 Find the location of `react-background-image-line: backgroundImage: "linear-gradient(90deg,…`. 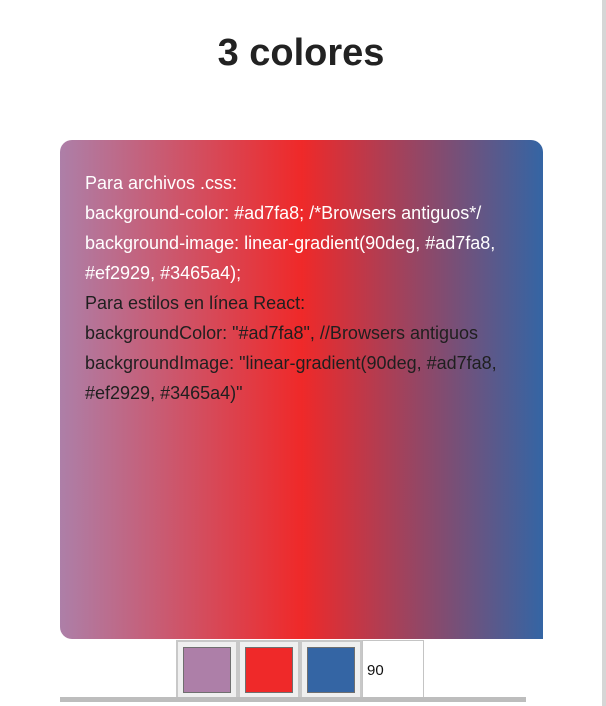

react-background-image-line: backgroundImage: "linear-gradient(90deg,… is located at coordinates (291, 378).